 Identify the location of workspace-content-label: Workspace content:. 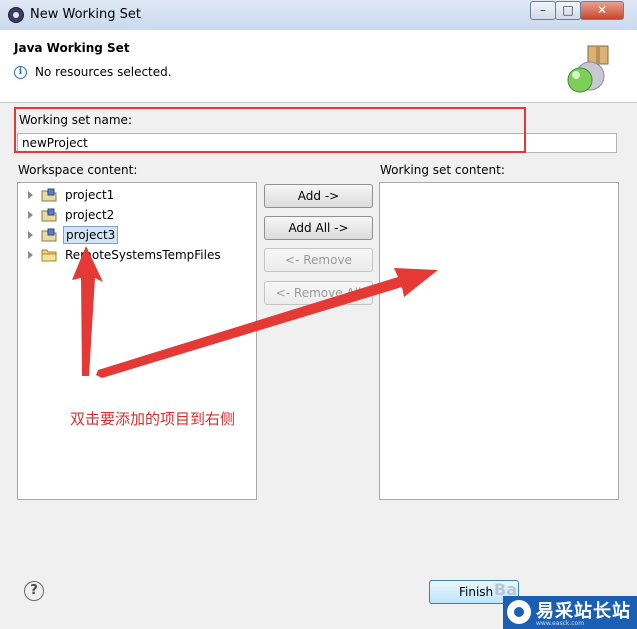
(78, 170).